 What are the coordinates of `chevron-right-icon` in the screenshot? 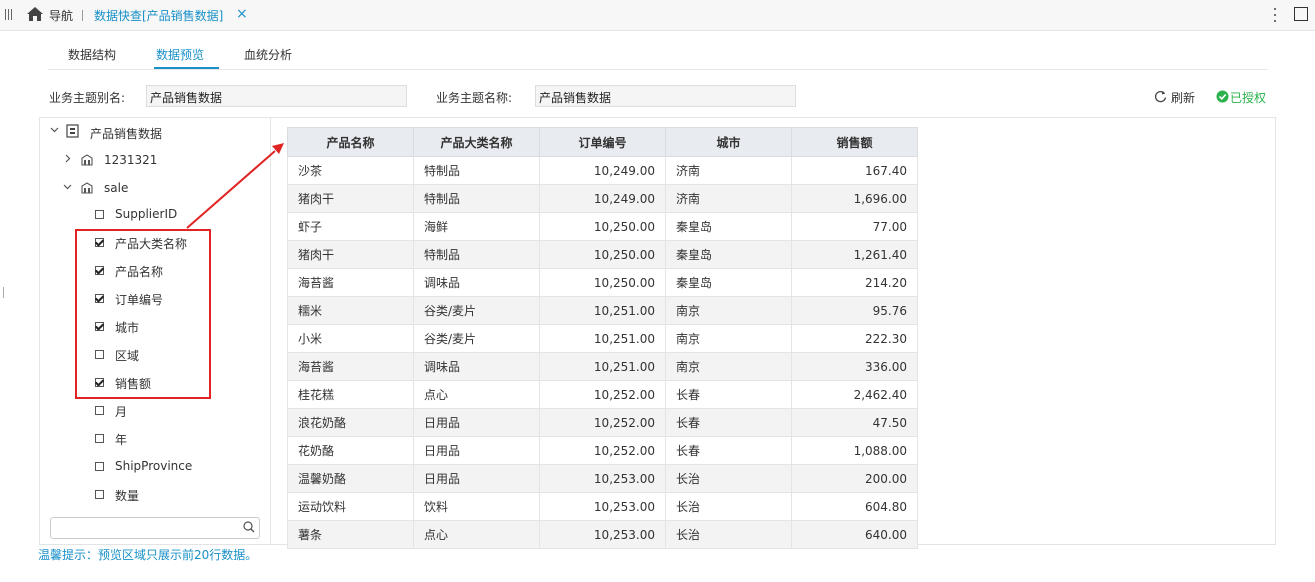 It's located at (67, 160).